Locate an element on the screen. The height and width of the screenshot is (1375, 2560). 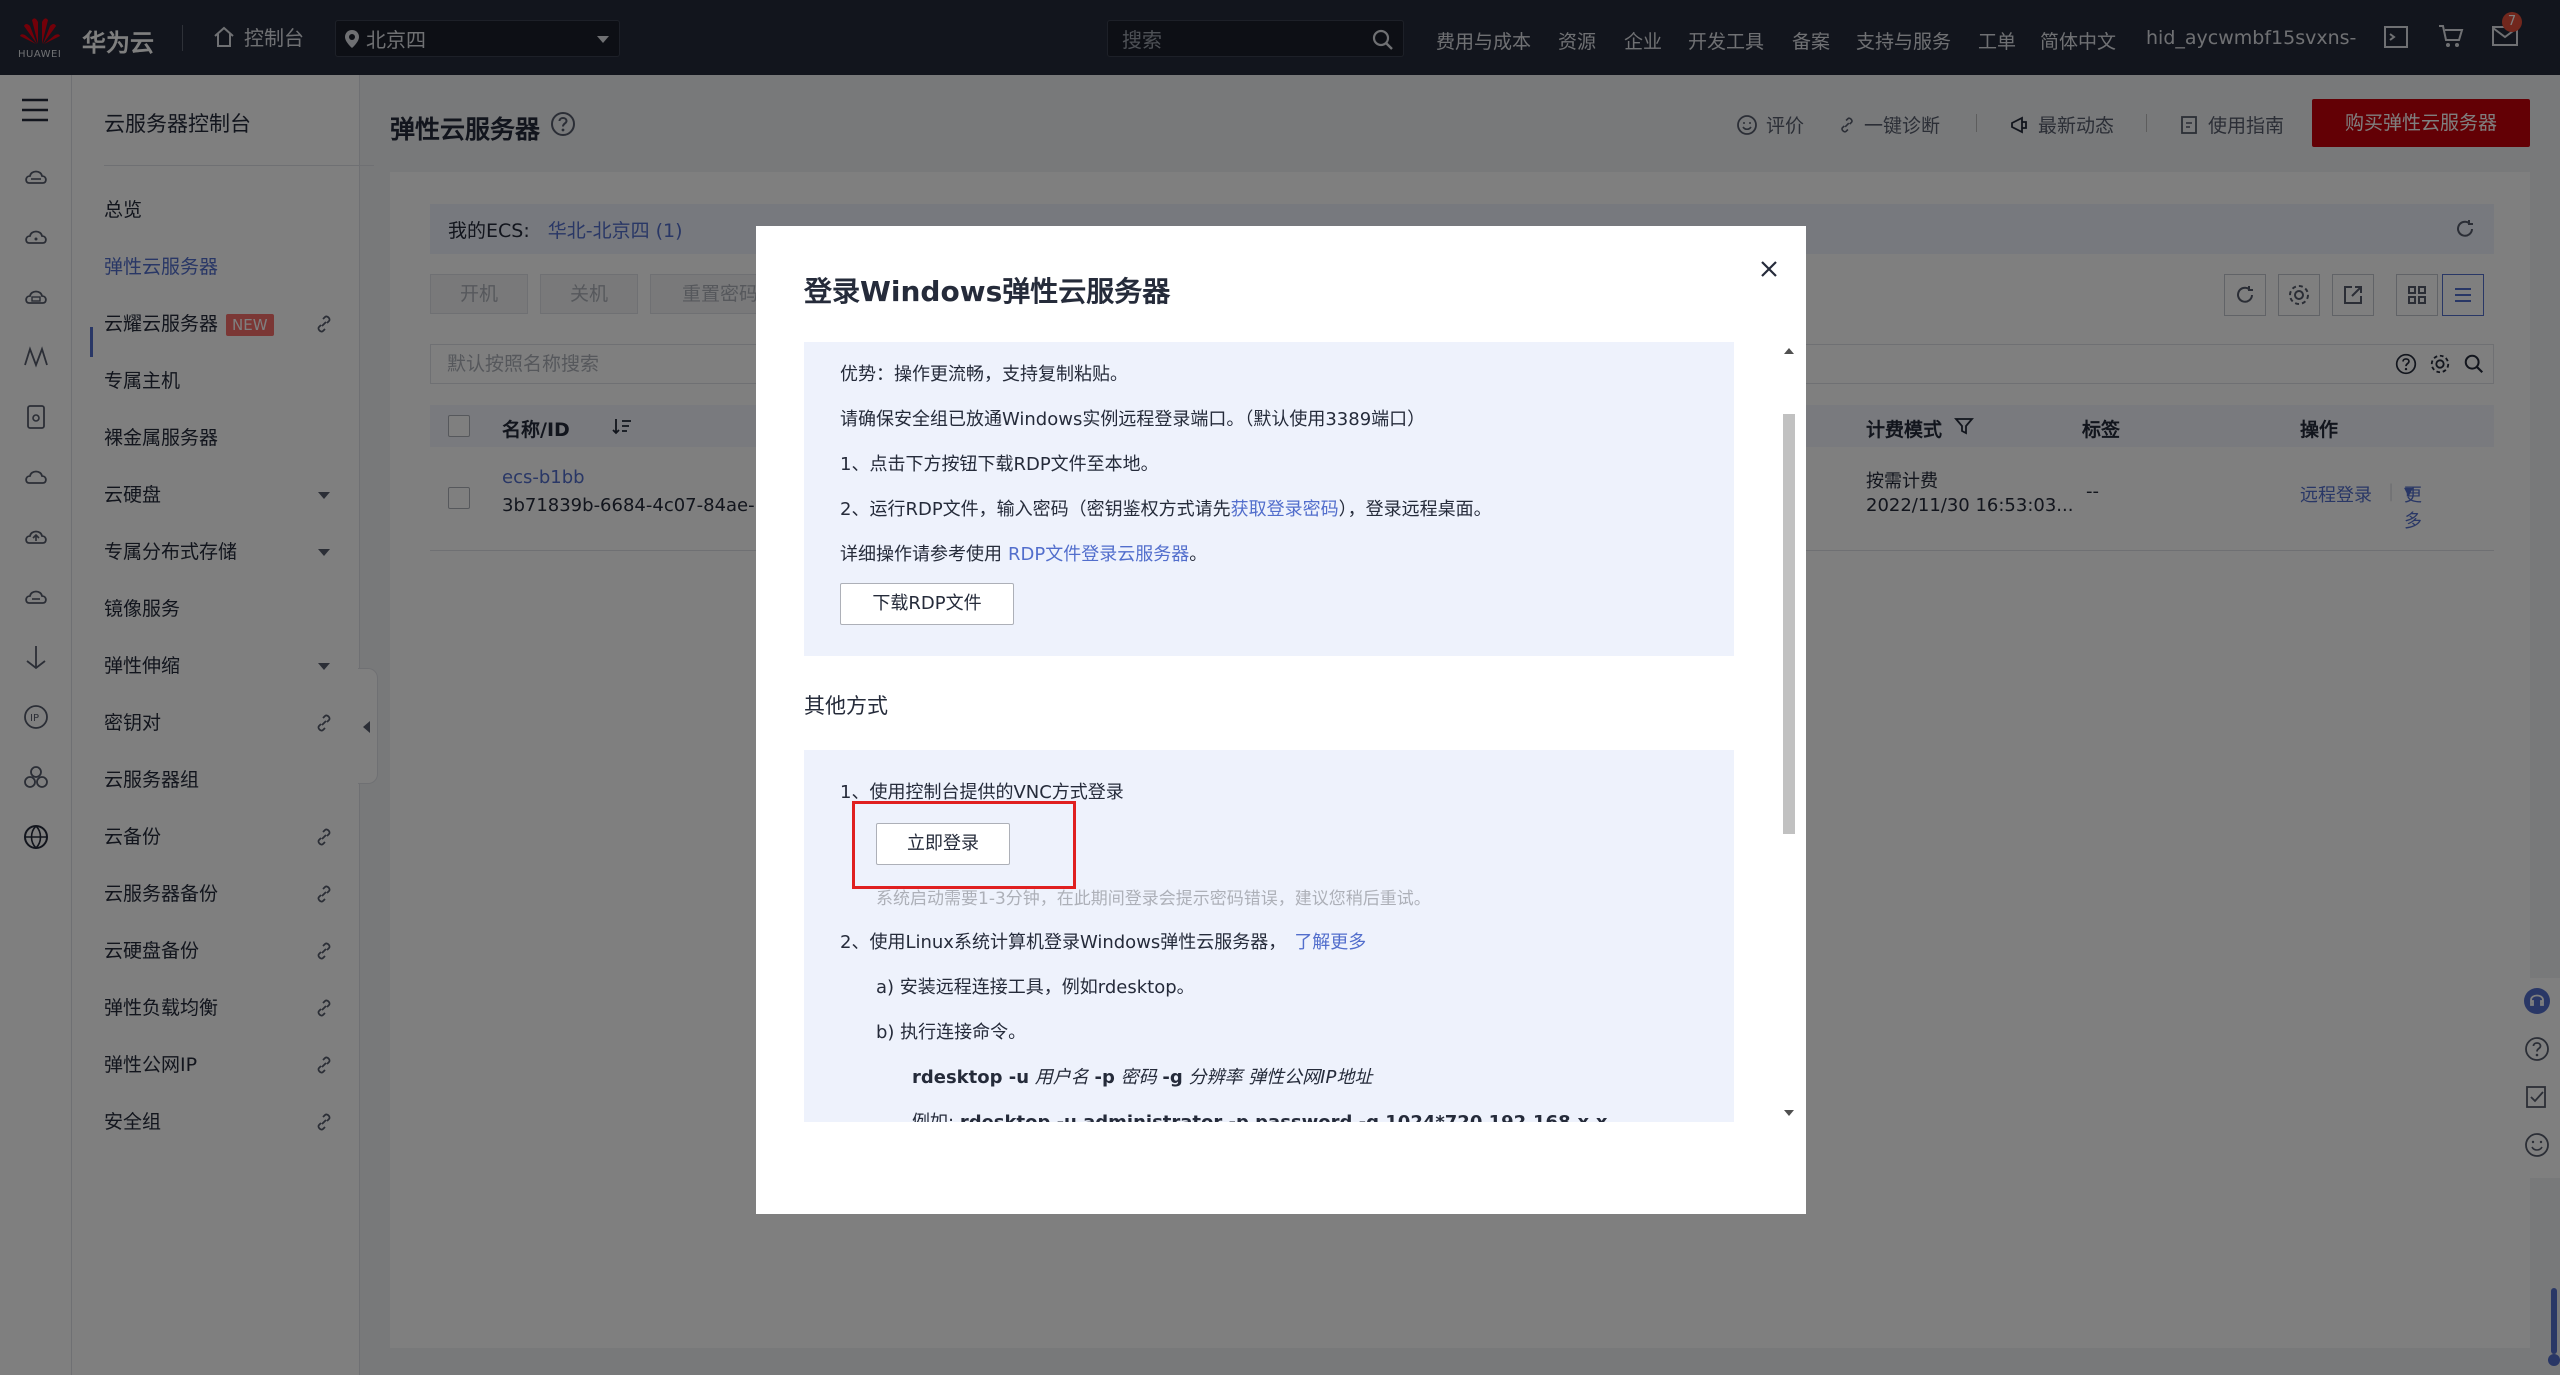
rdp-step2-text: 2、运行RDP文件，输入密码（密钥鉴权方式请先 is located at coordinates (1035, 509).